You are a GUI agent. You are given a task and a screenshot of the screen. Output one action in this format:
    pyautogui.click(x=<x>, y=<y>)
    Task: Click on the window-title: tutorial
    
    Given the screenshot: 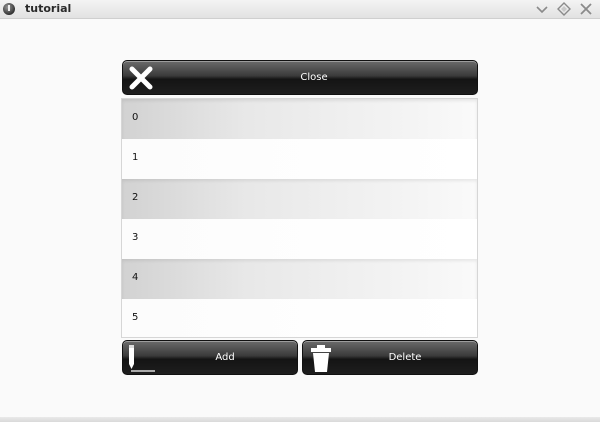 What is the action you would take?
    pyautogui.click(x=48, y=8)
    